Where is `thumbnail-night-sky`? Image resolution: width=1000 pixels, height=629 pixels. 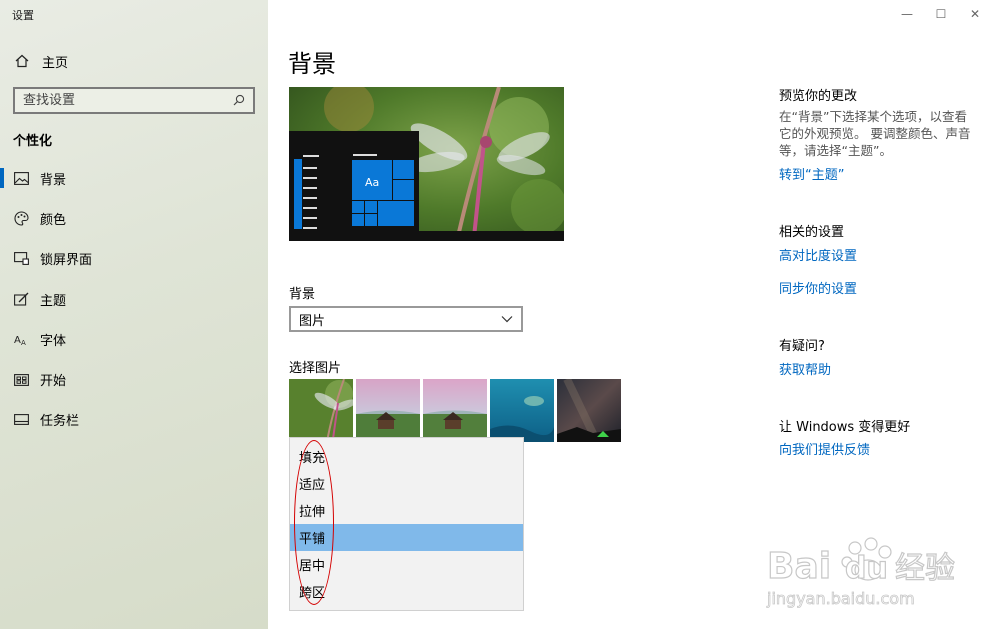
thumbnail-night-sky is located at coordinates (589, 410).